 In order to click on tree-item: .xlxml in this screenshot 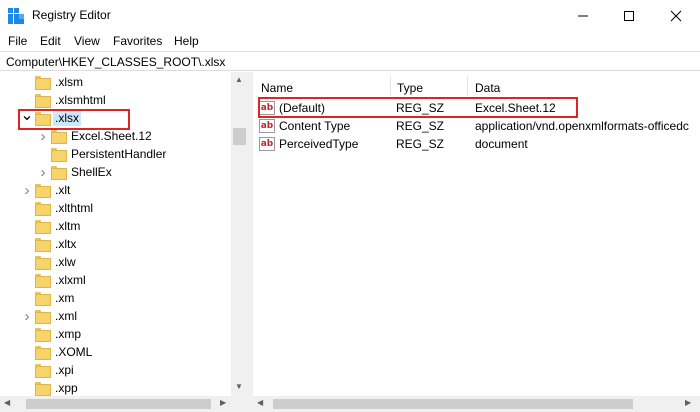, I will do `click(54, 280)`.